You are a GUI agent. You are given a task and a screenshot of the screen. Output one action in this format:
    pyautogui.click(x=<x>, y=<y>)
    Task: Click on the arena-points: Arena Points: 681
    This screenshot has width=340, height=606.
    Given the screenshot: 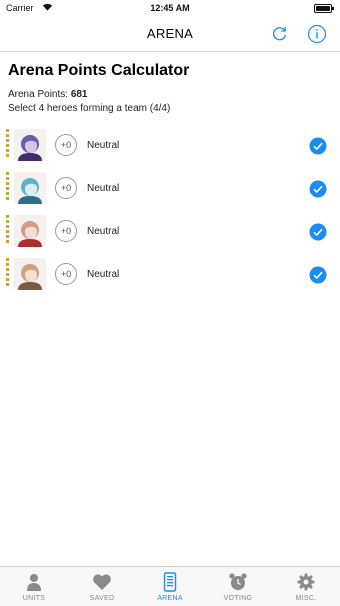 What is the action you would take?
    pyautogui.click(x=48, y=94)
    